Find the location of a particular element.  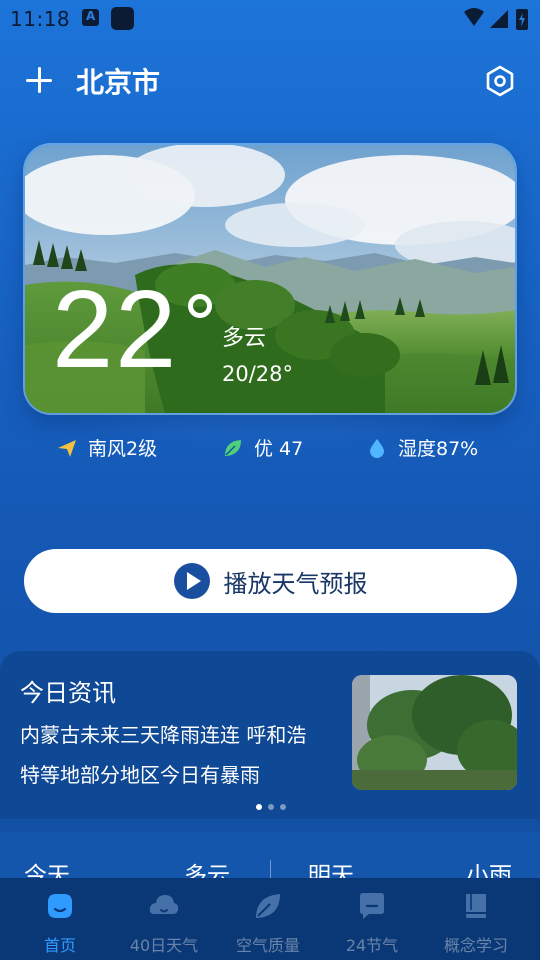

humidity-stat: 湿度87% is located at coordinates (422, 447).